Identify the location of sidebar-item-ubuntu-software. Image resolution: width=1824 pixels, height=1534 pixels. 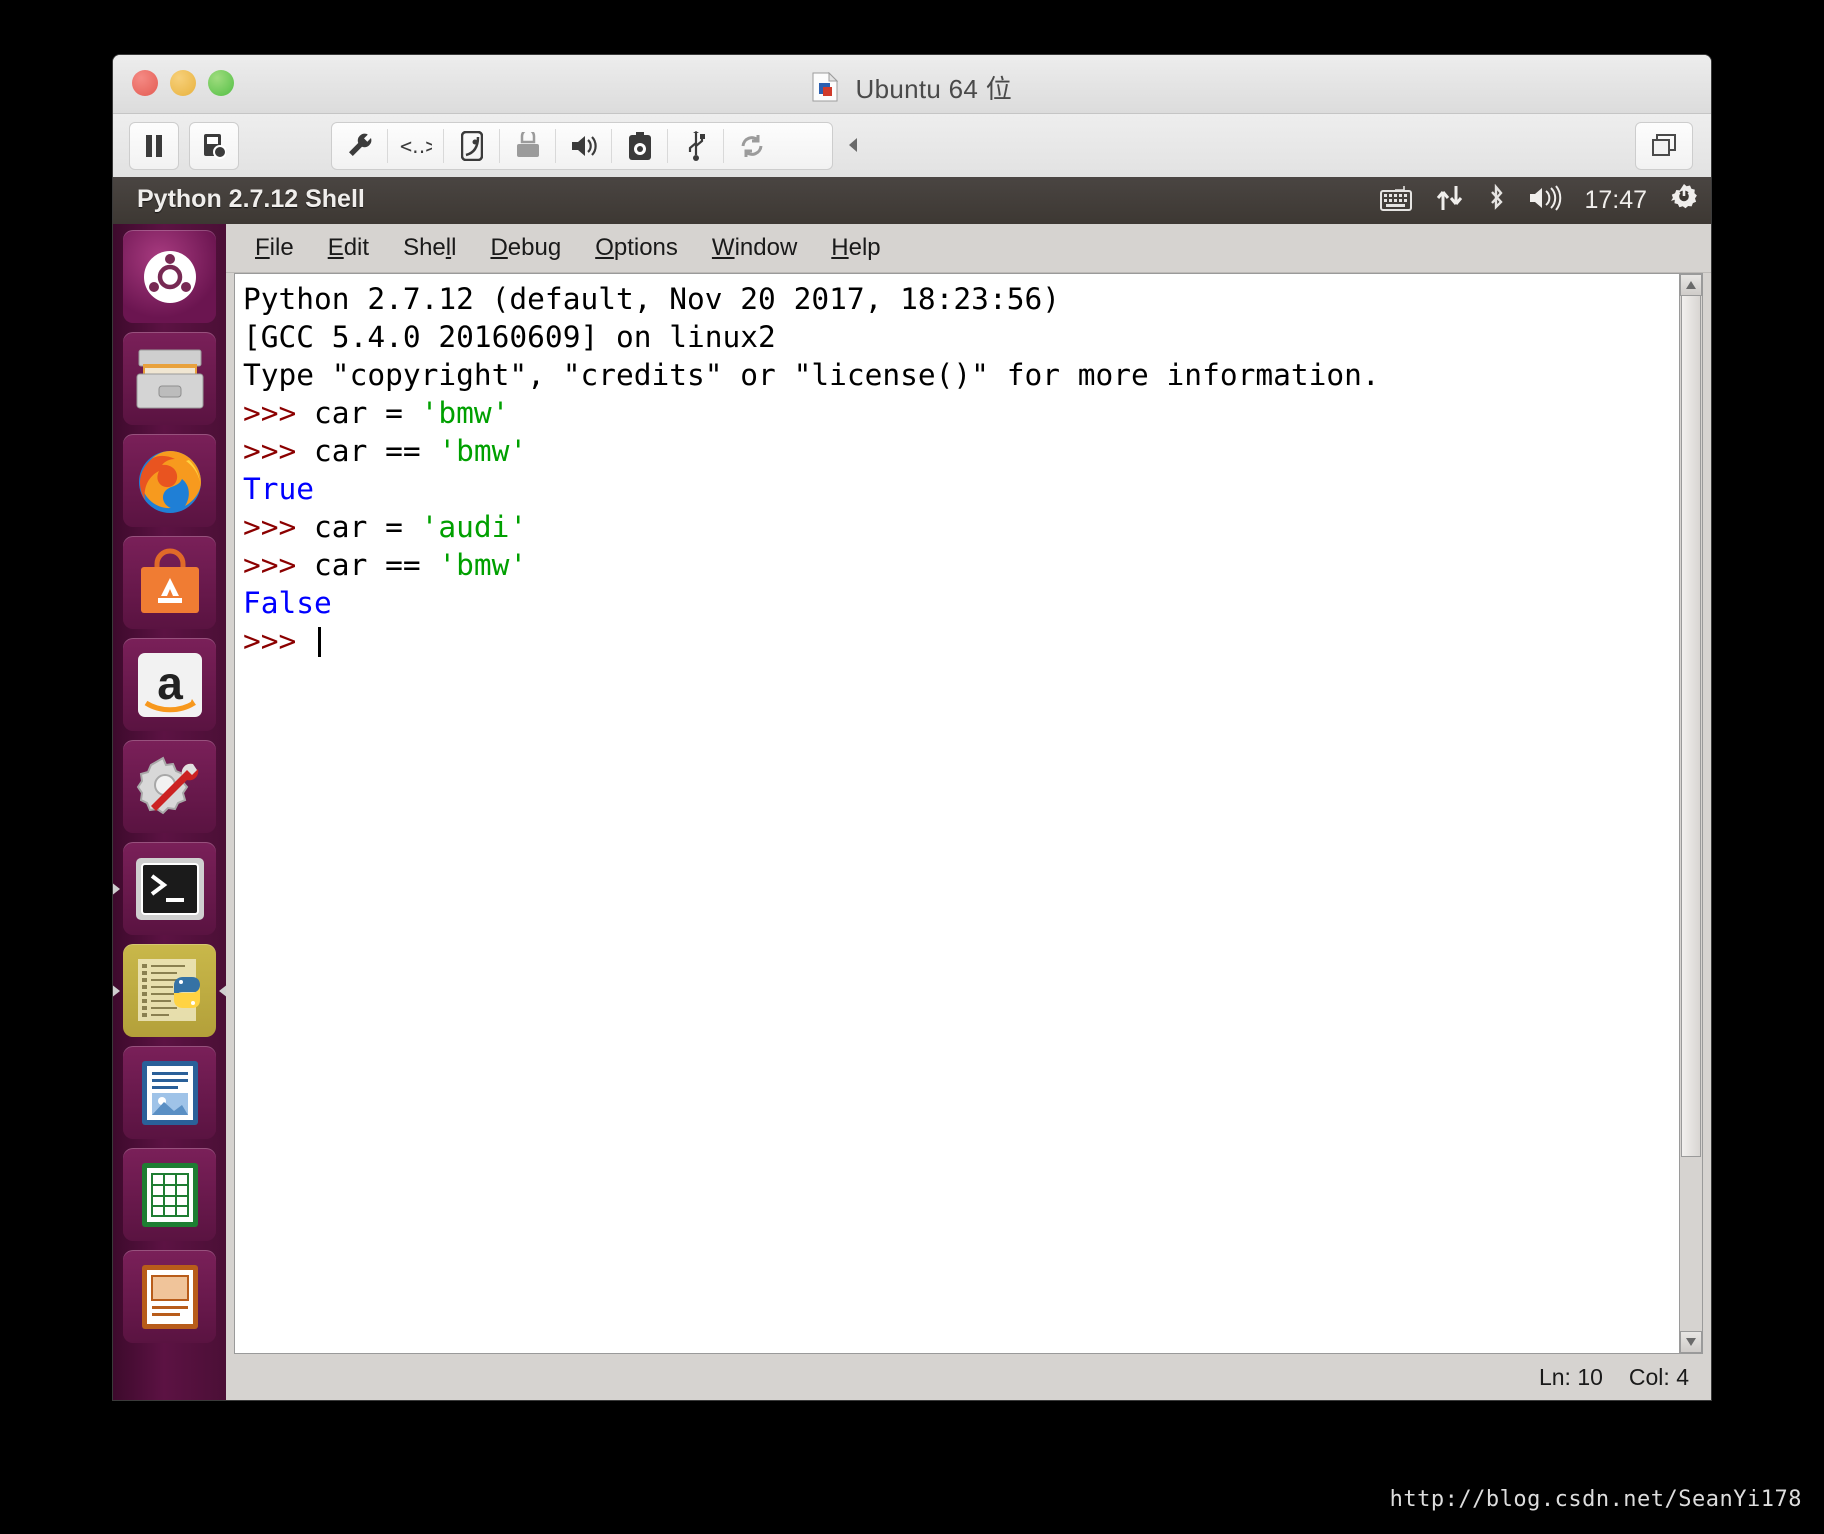
(169, 582).